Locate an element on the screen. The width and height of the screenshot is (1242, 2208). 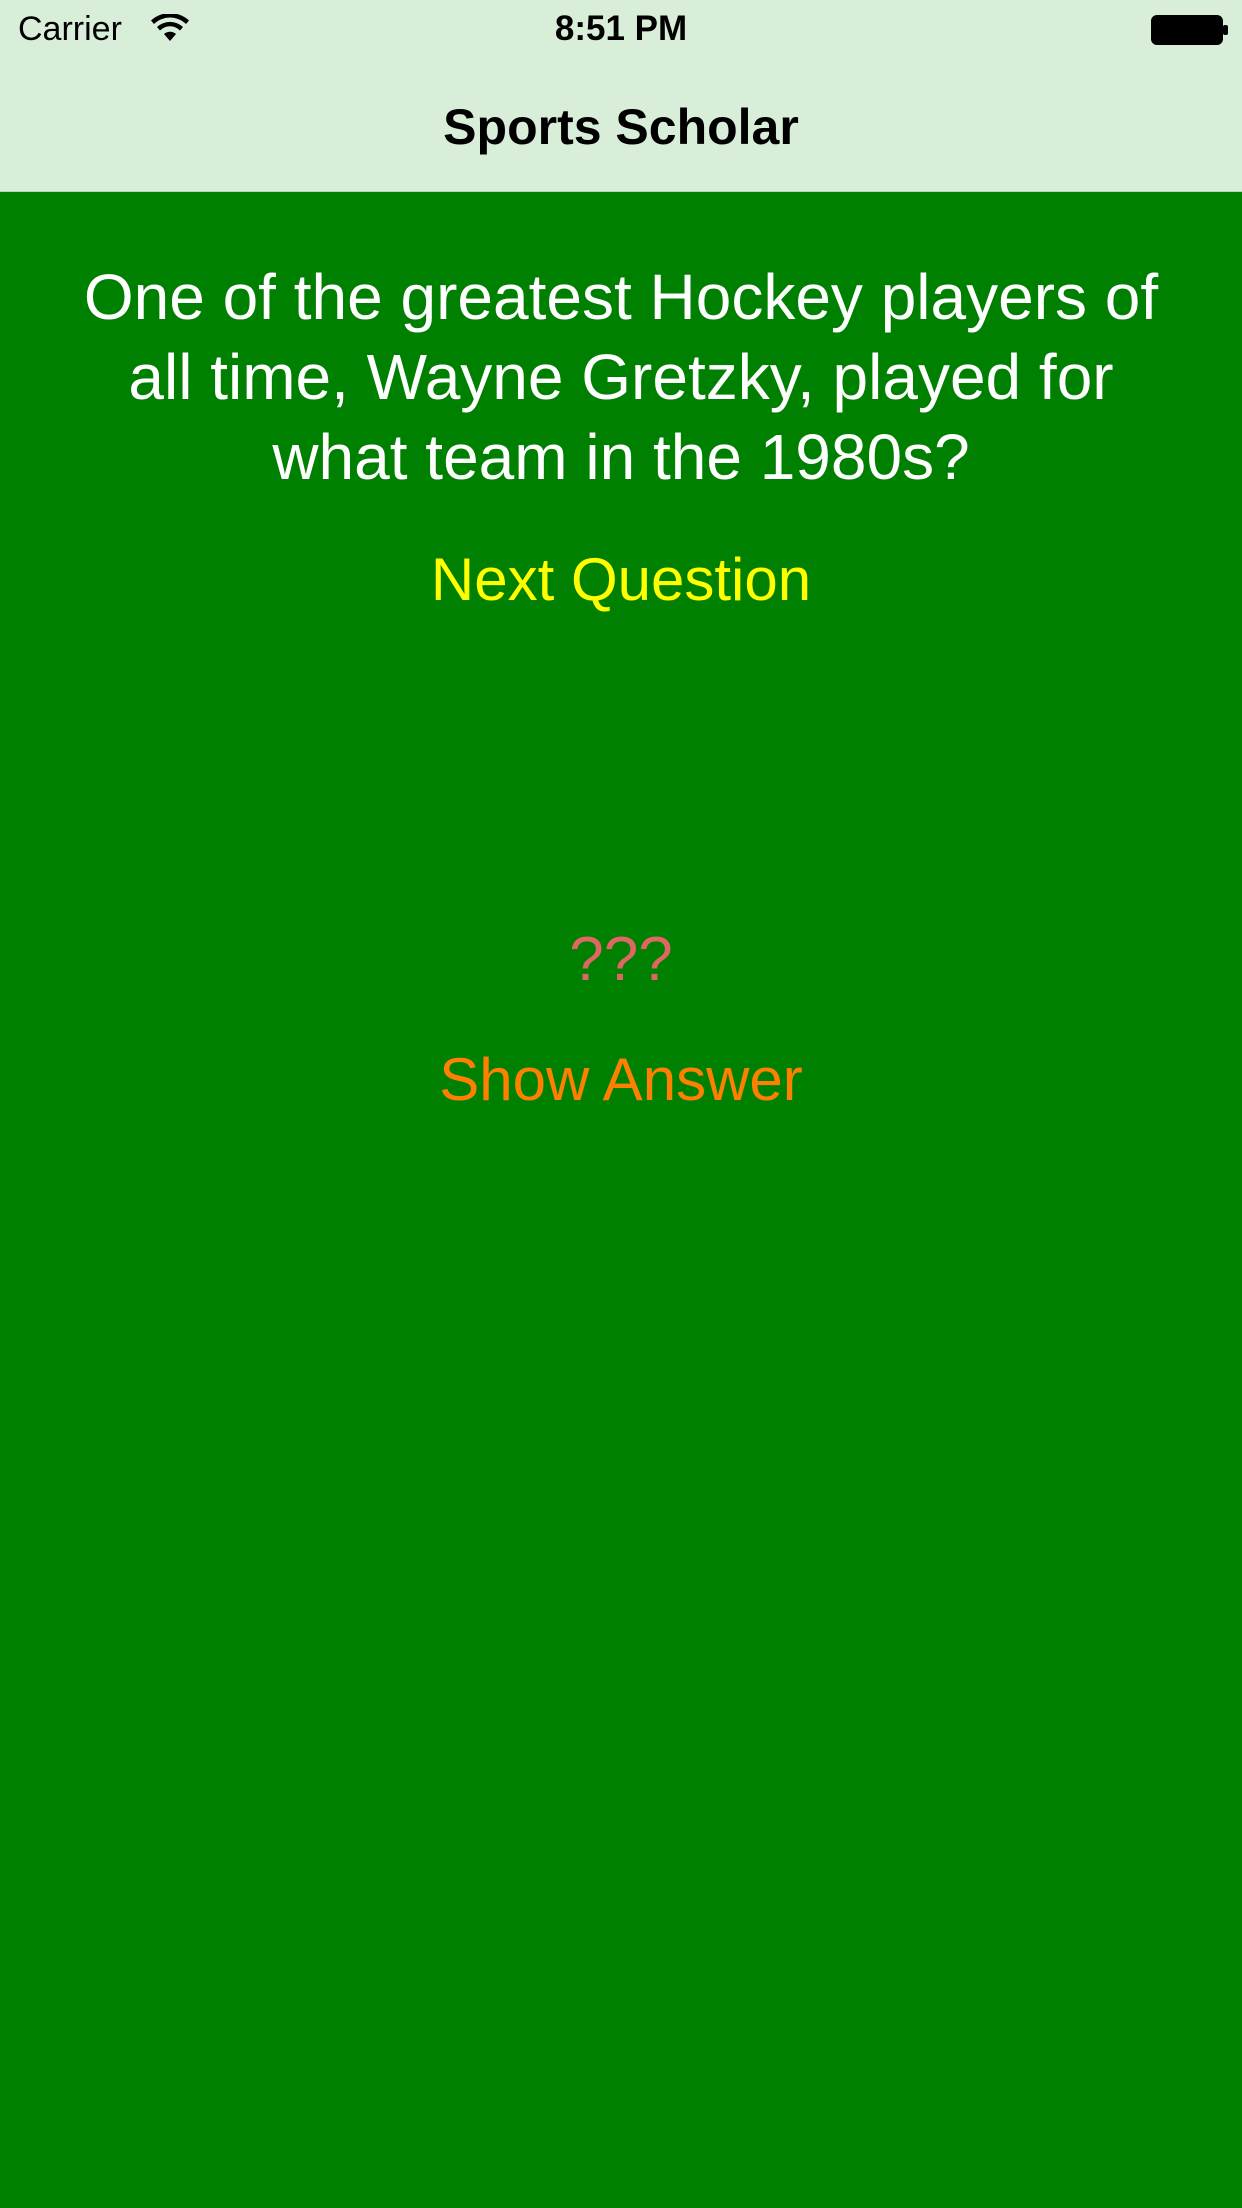
navigation-header: Carrier 8:51 PM Sports Scholar is located at coordinates (621, 96).